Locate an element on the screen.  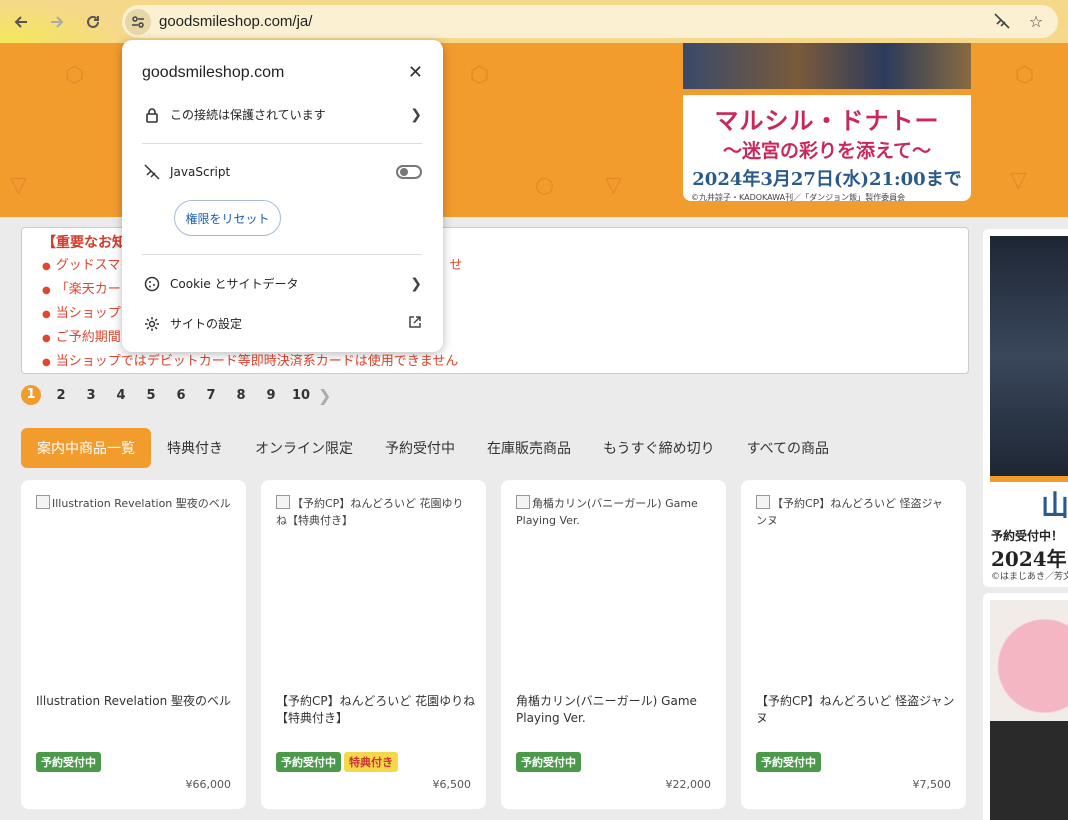
reload-button is located at coordinates (93, 22).